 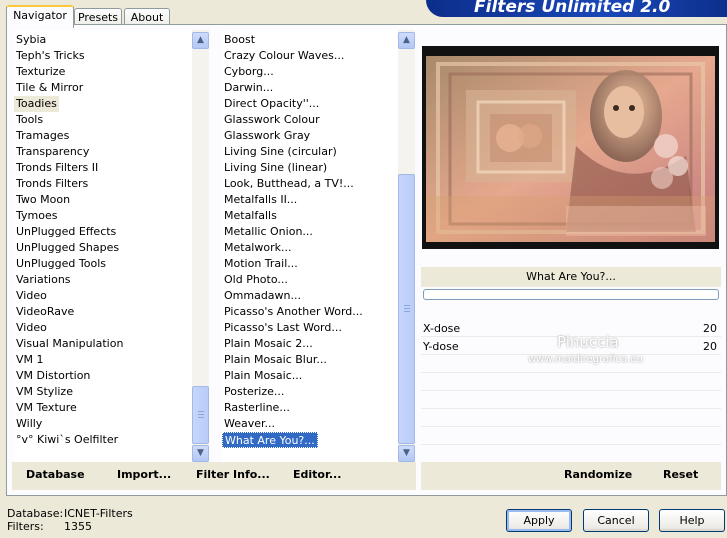 I want to click on filter-list-item: Metalfalls, so click(x=250, y=216).